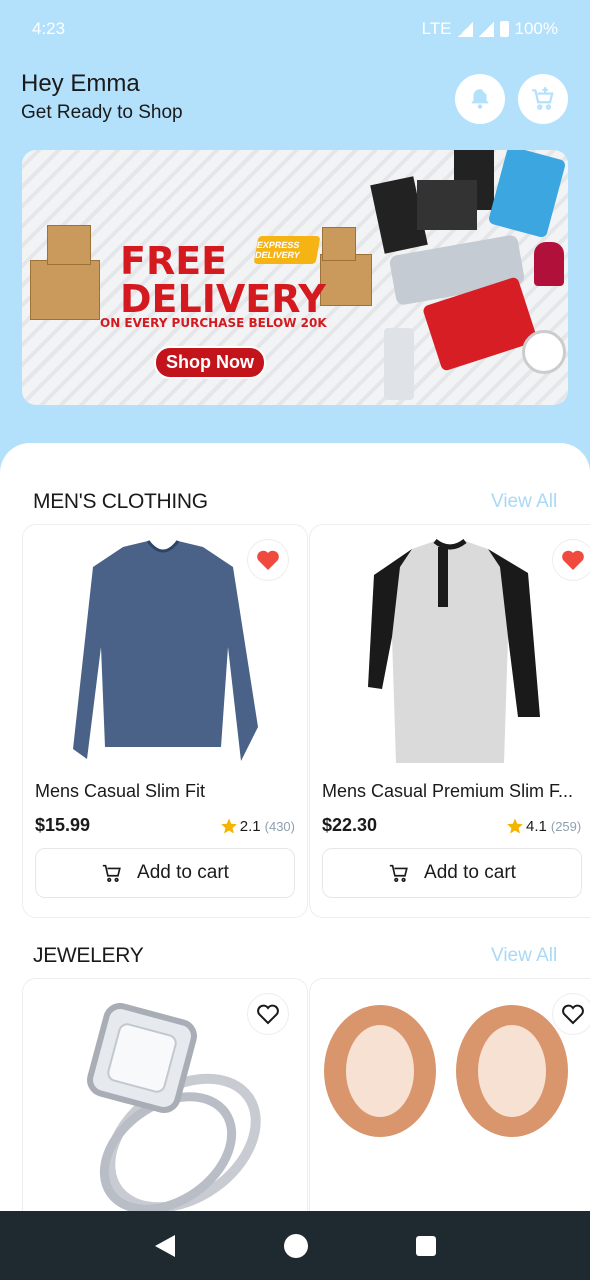  I want to click on smartphone-image, so click(527, 194).